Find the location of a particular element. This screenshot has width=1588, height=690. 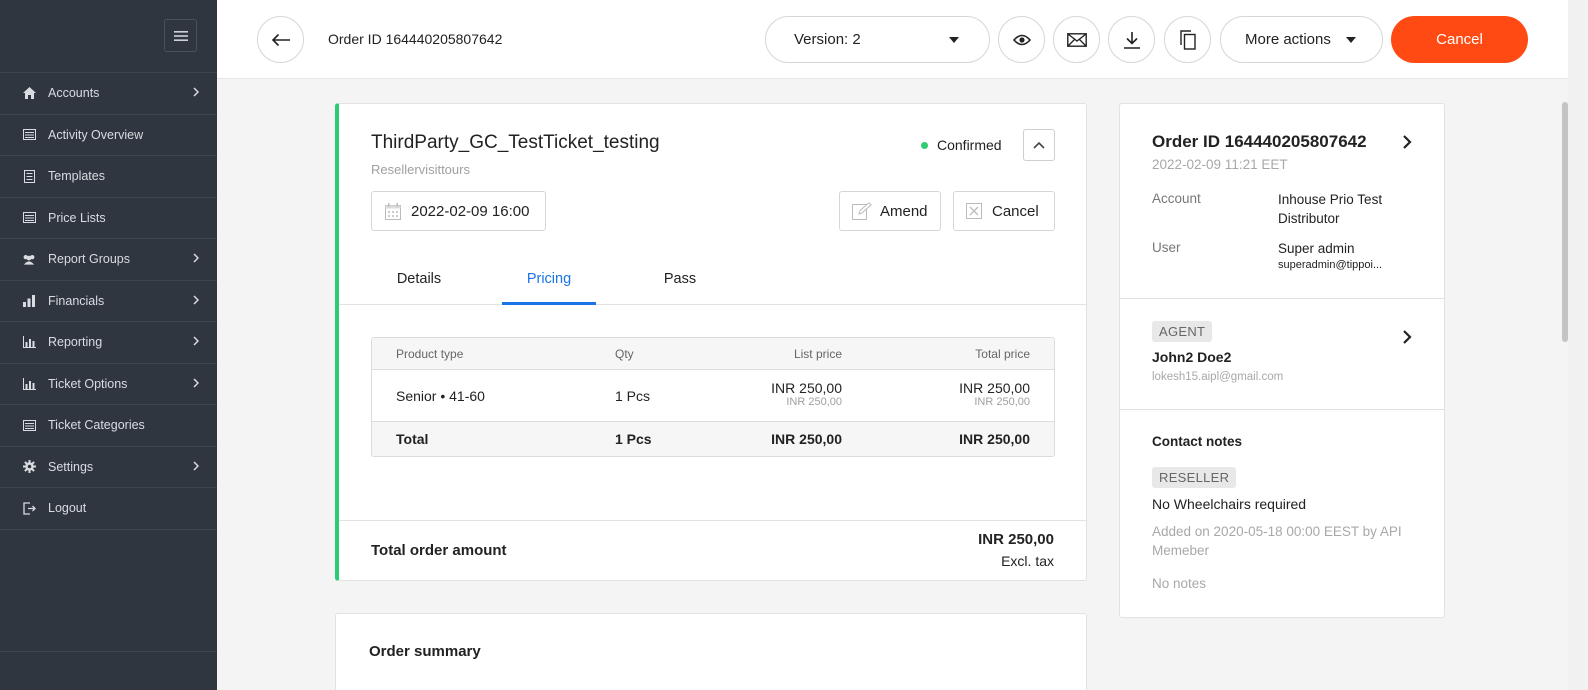

sidebar-item-settings: Settings is located at coordinates (108, 467).